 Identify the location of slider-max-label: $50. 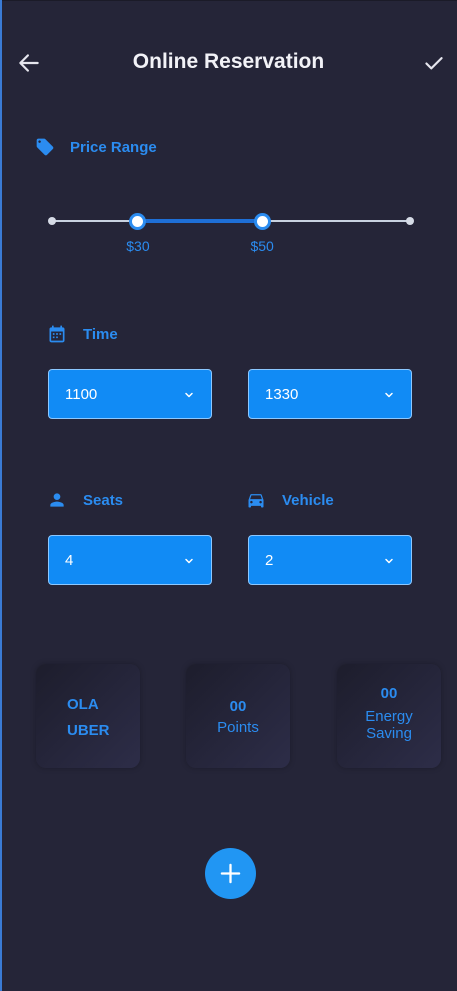
(262, 246).